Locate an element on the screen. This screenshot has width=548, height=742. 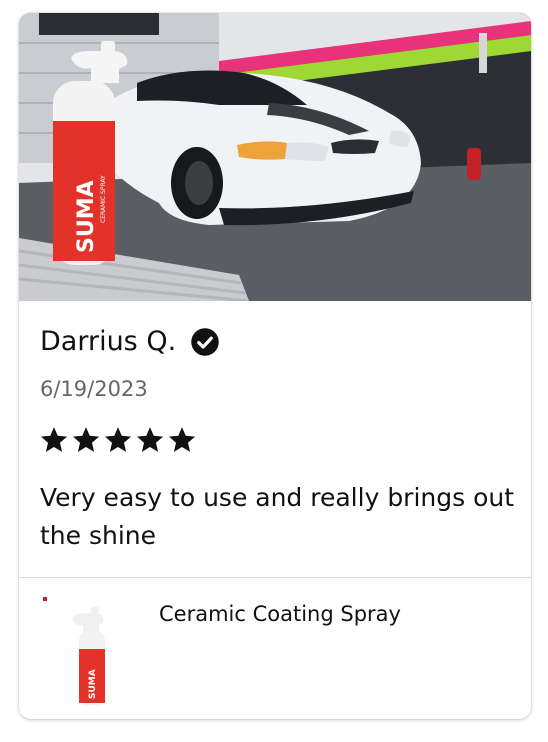
divider is located at coordinates (275, 577).